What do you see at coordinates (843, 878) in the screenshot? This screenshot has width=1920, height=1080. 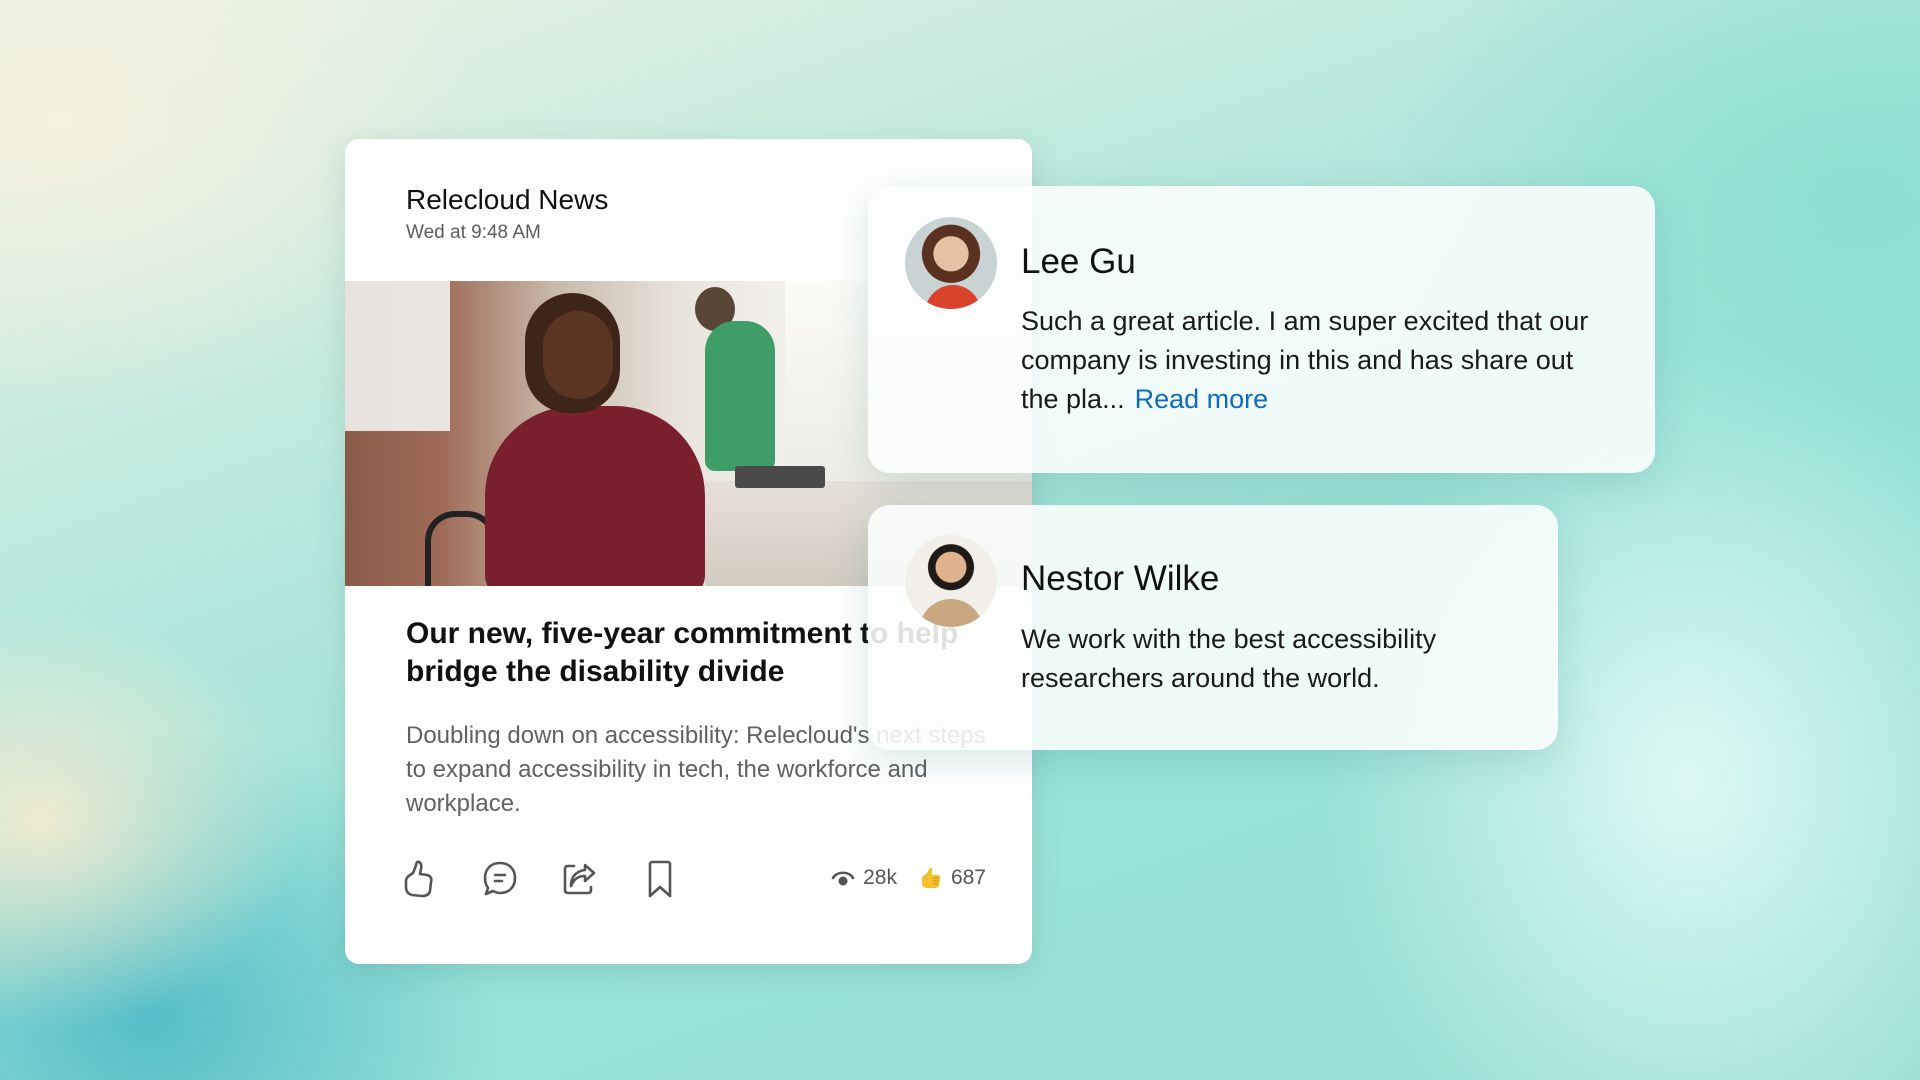 I see `eye-icon` at bounding box center [843, 878].